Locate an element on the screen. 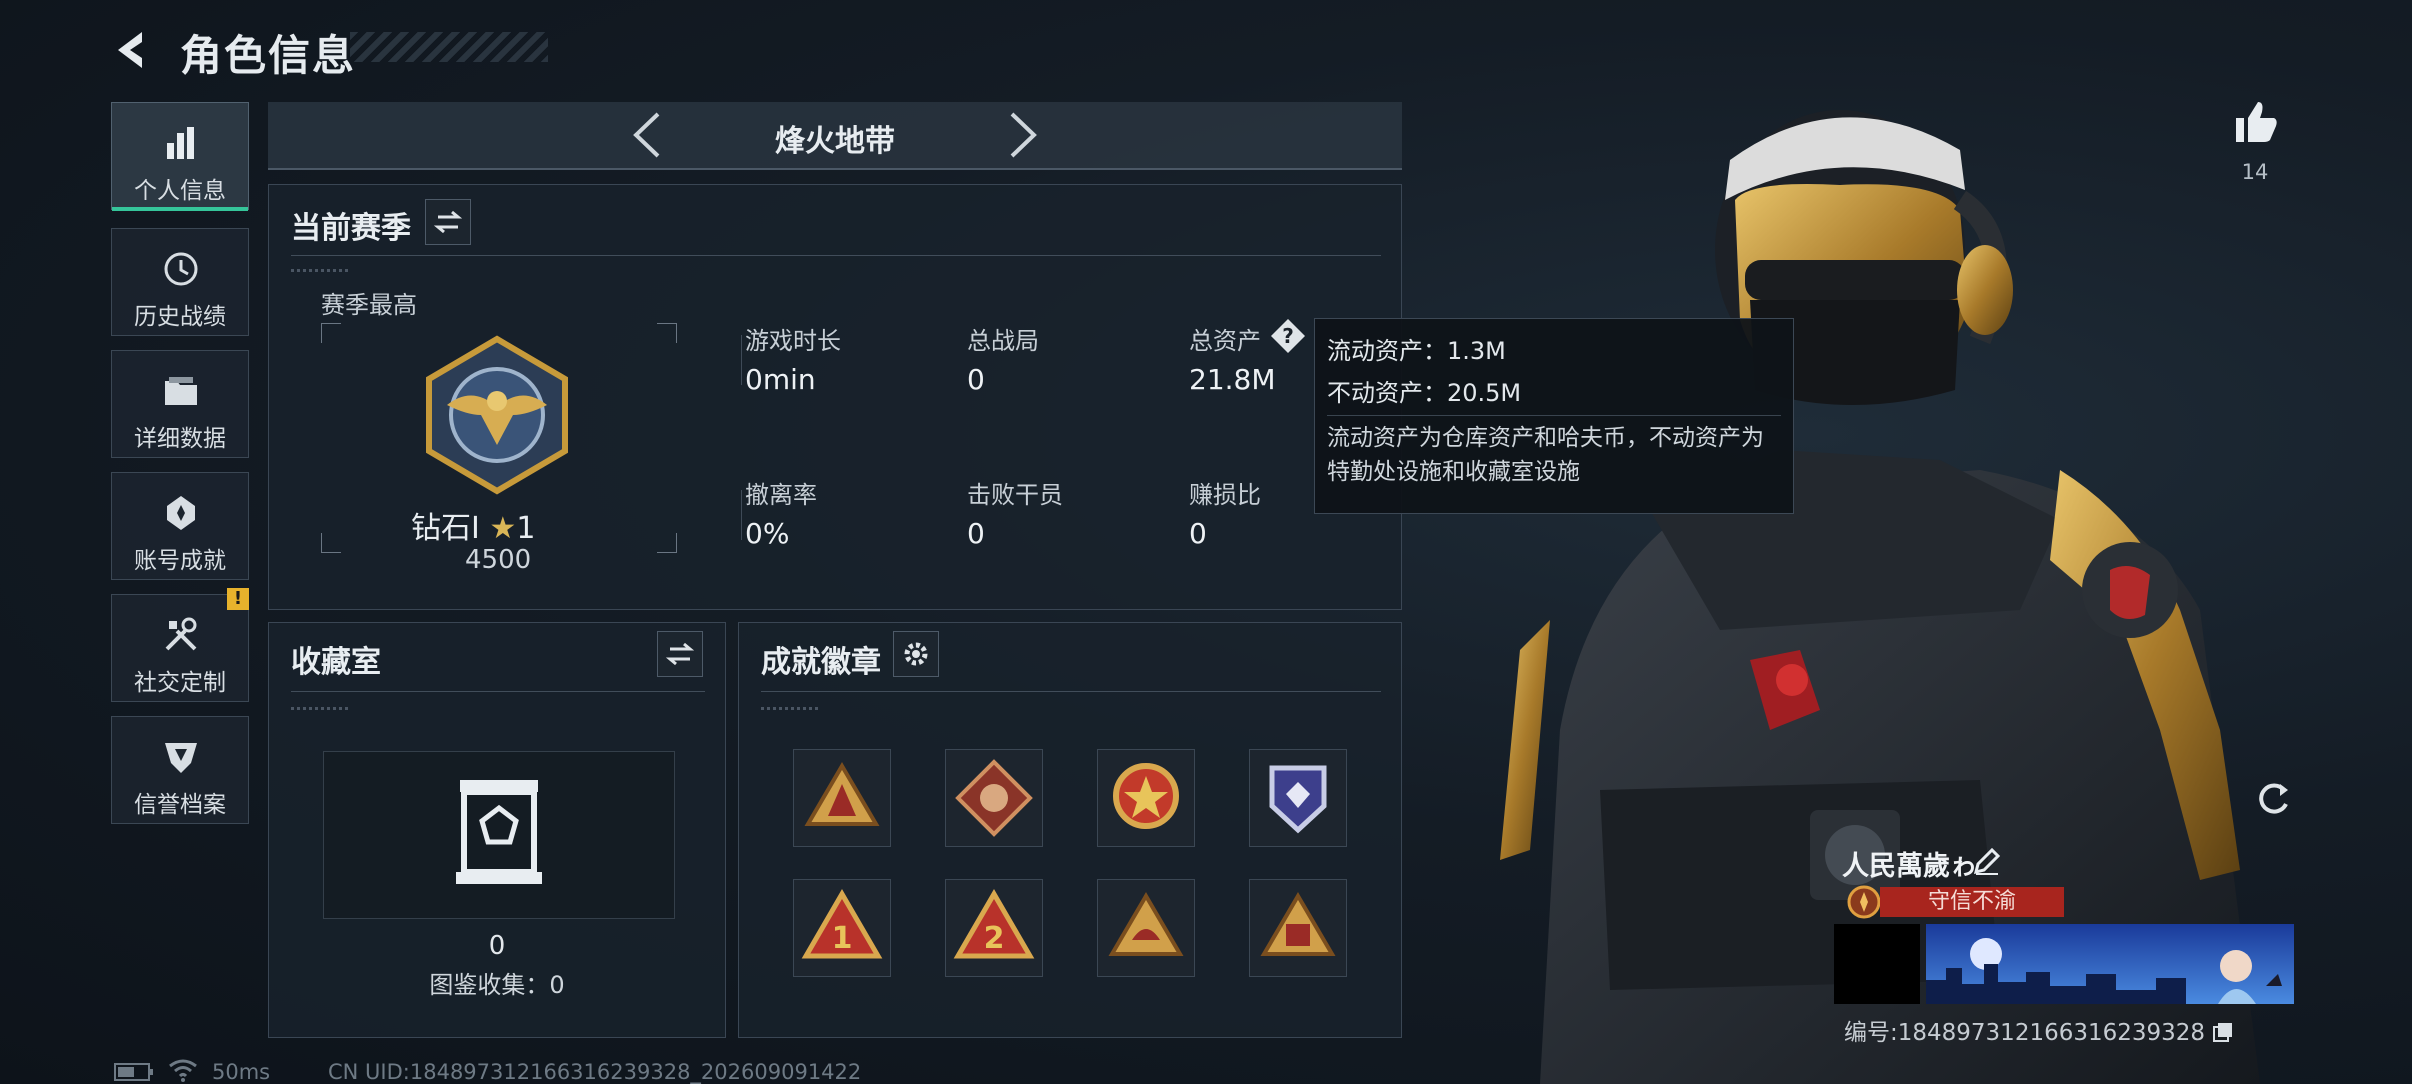  sidebar-item-label: 社交定制 is located at coordinates (180, 683).